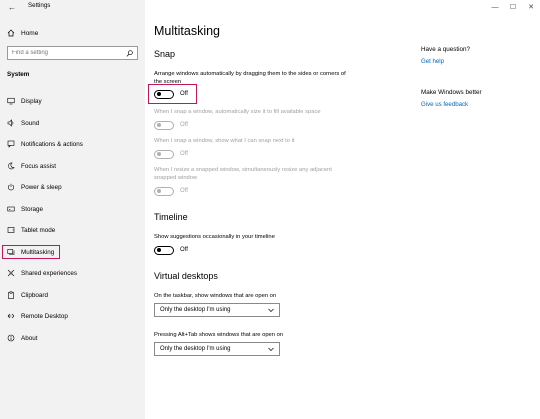 This screenshot has height=419, width=540. Describe the element at coordinates (52, 144) in the screenshot. I see `sidebar-item-label: Notifications & actions` at that location.